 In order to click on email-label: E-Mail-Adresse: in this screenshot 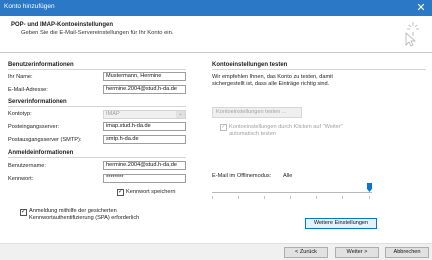, I will do `click(28, 90)`.